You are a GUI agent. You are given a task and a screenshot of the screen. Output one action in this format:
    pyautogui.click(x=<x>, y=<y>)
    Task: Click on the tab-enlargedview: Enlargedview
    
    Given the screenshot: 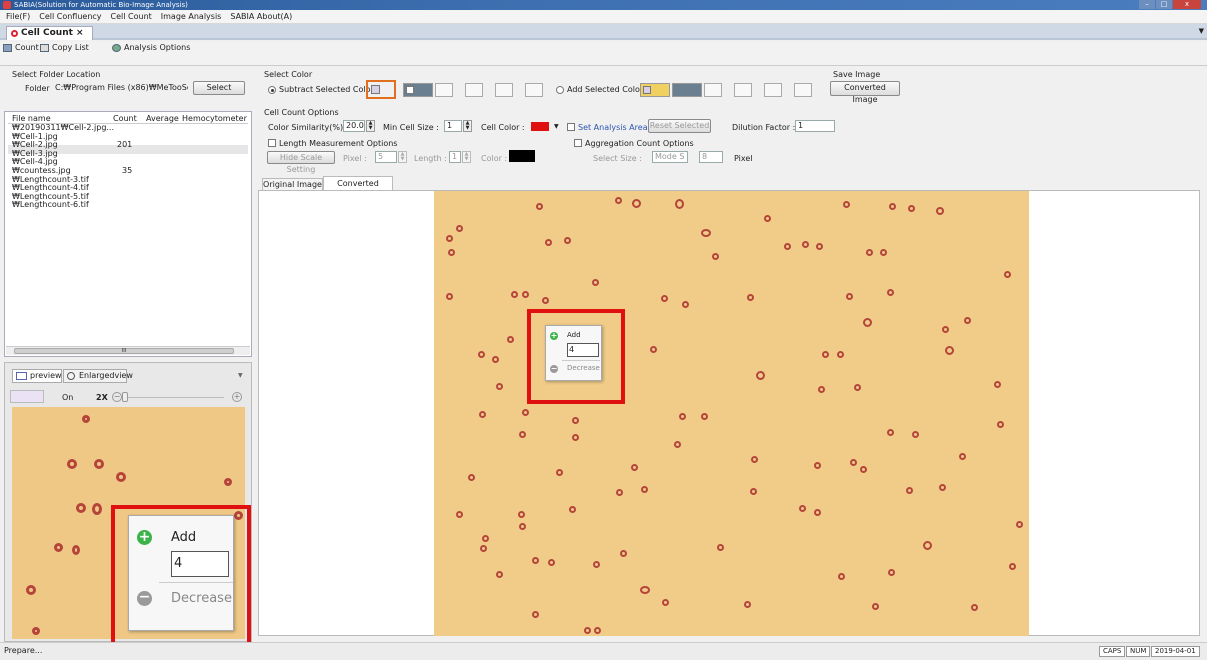 What is the action you would take?
    pyautogui.click(x=98, y=376)
    